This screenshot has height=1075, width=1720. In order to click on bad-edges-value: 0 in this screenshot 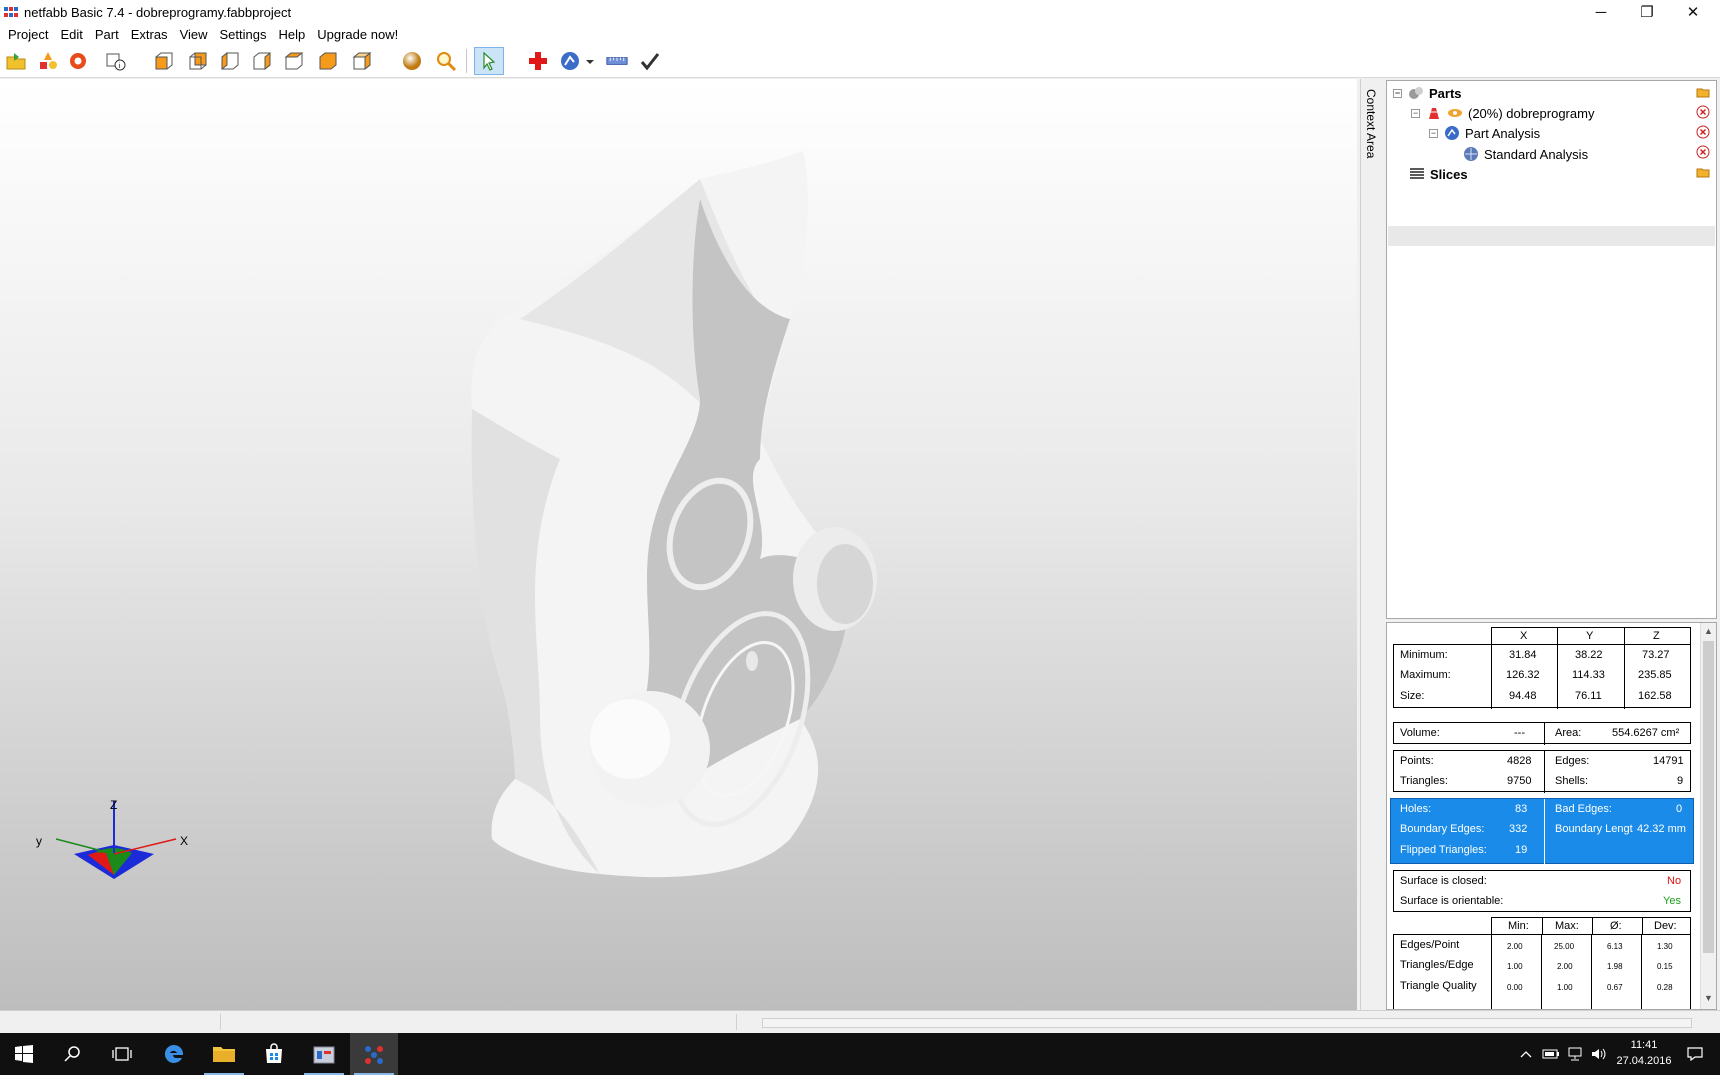, I will do `click(1679, 809)`.